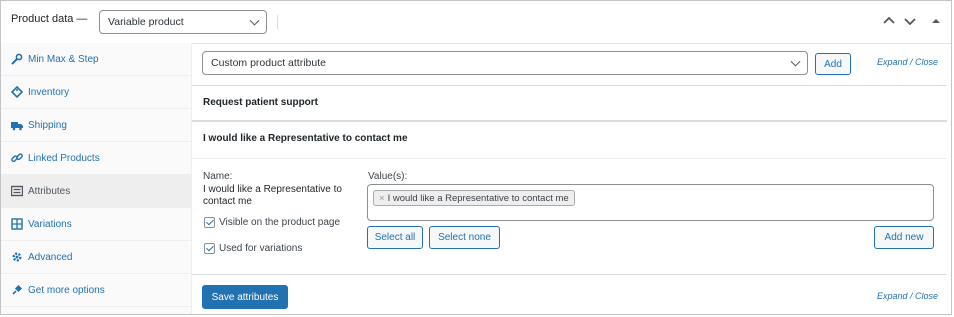 This screenshot has width=954, height=317. Describe the element at coordinates (49, 92) in the screenshot. I see `tab-label: Inventory` at that location.